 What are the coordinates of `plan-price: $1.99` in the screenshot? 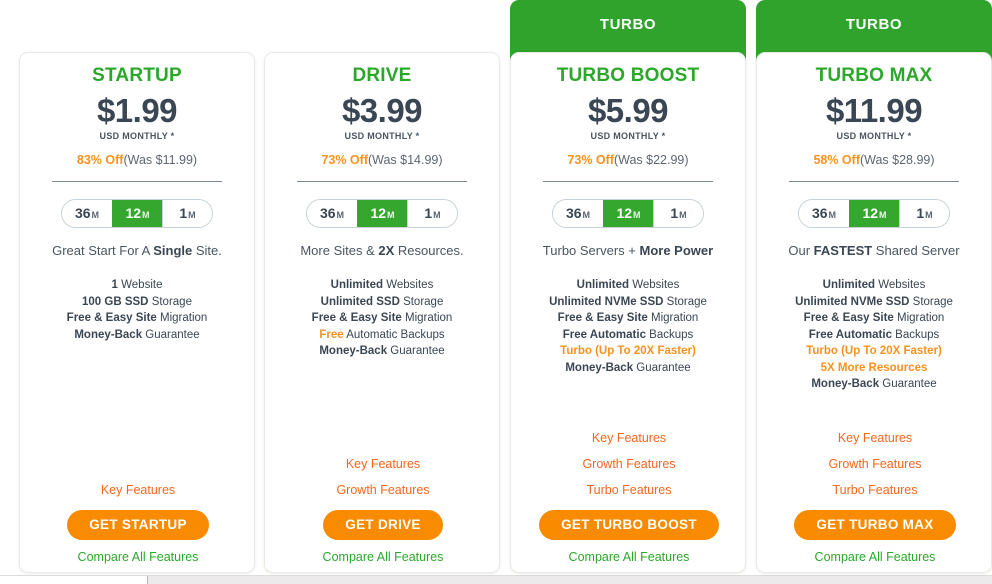 It's located at (137, 110).